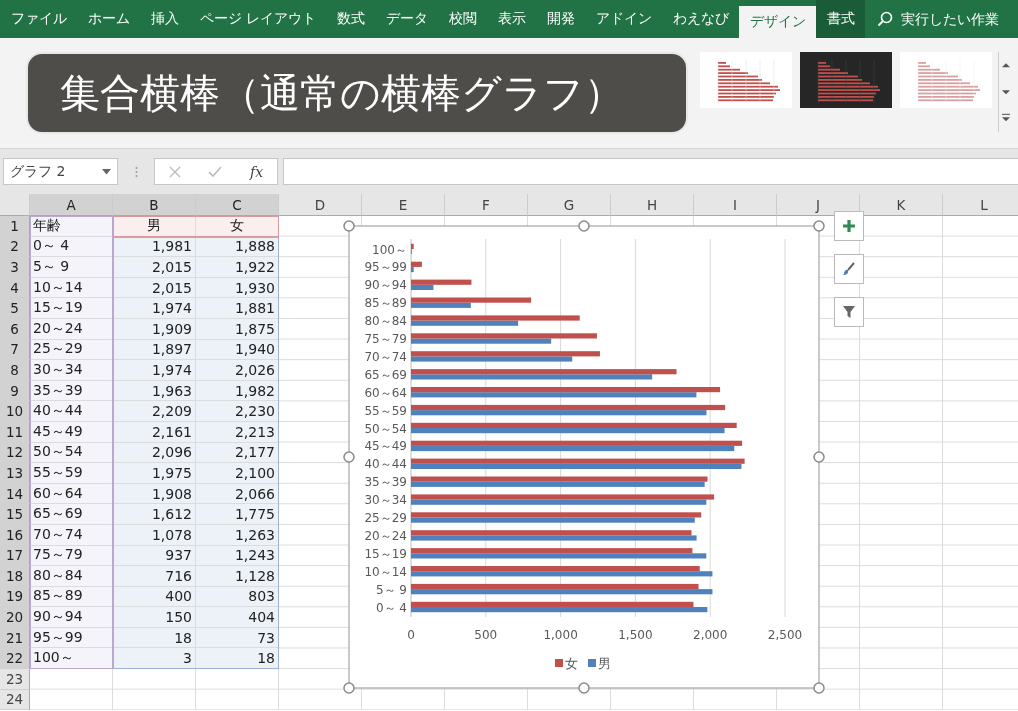 This screenshot has height=711, width=1018. I want to click on row-header: 14, so click(15, 494).